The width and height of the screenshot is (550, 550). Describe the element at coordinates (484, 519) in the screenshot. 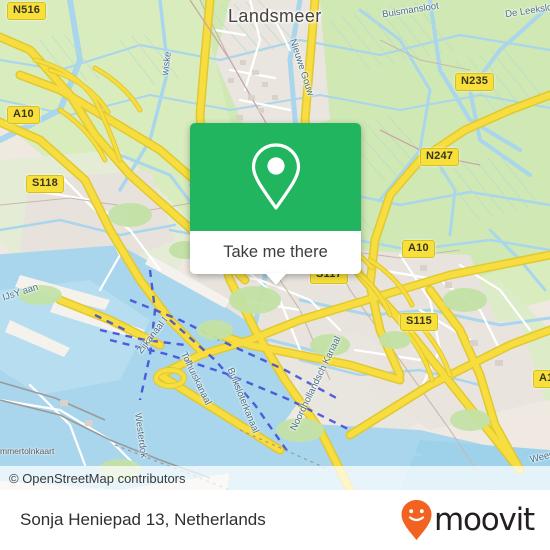

I see `moovit-wordmark: moovit` at that location.